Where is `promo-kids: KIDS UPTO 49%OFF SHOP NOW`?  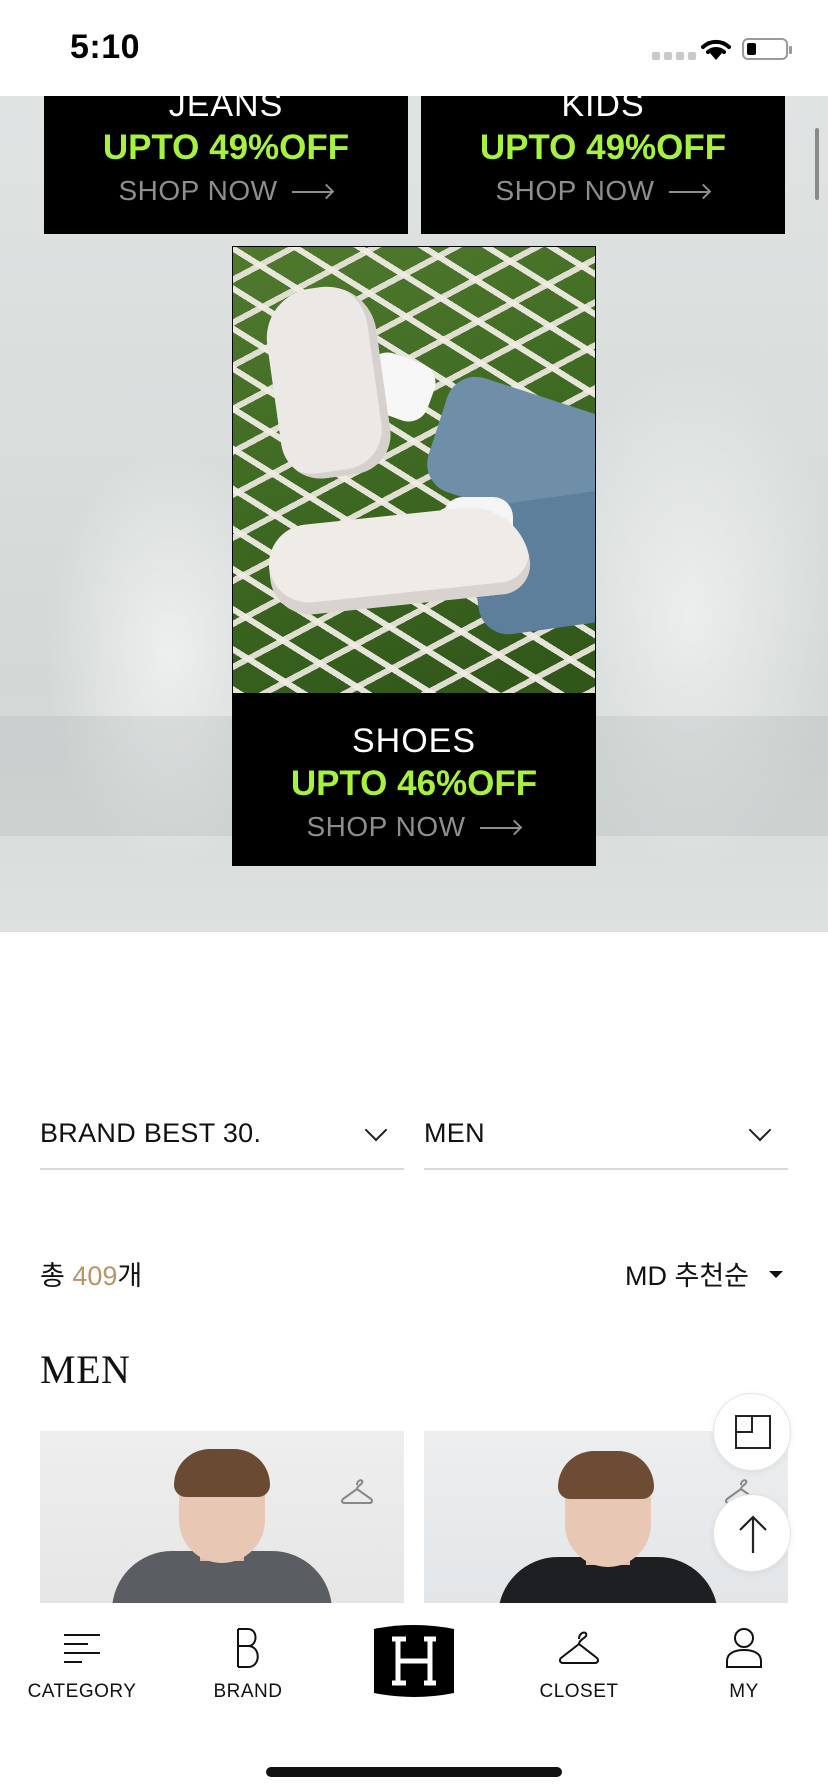
promo-kids: KIDS UPTO 49%OFF SHOP NOW is located at coordinates (603, 161).